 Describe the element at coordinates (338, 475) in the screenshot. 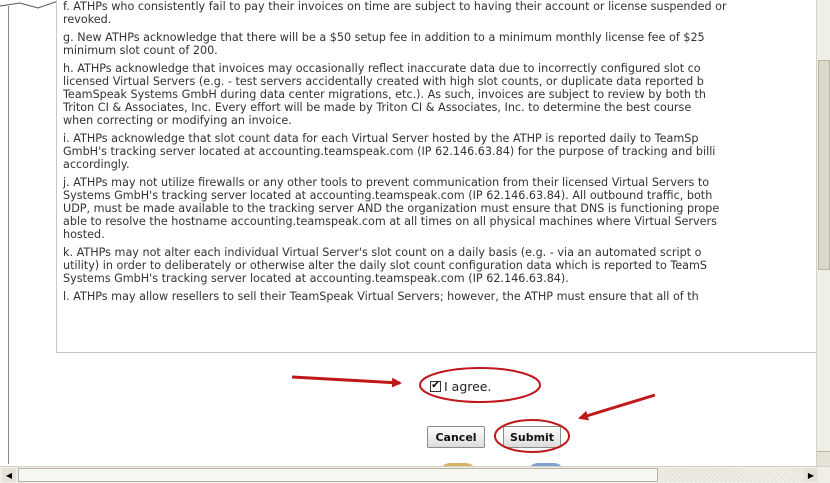

I see `horizontal-scrollbar-thumb` at that location.